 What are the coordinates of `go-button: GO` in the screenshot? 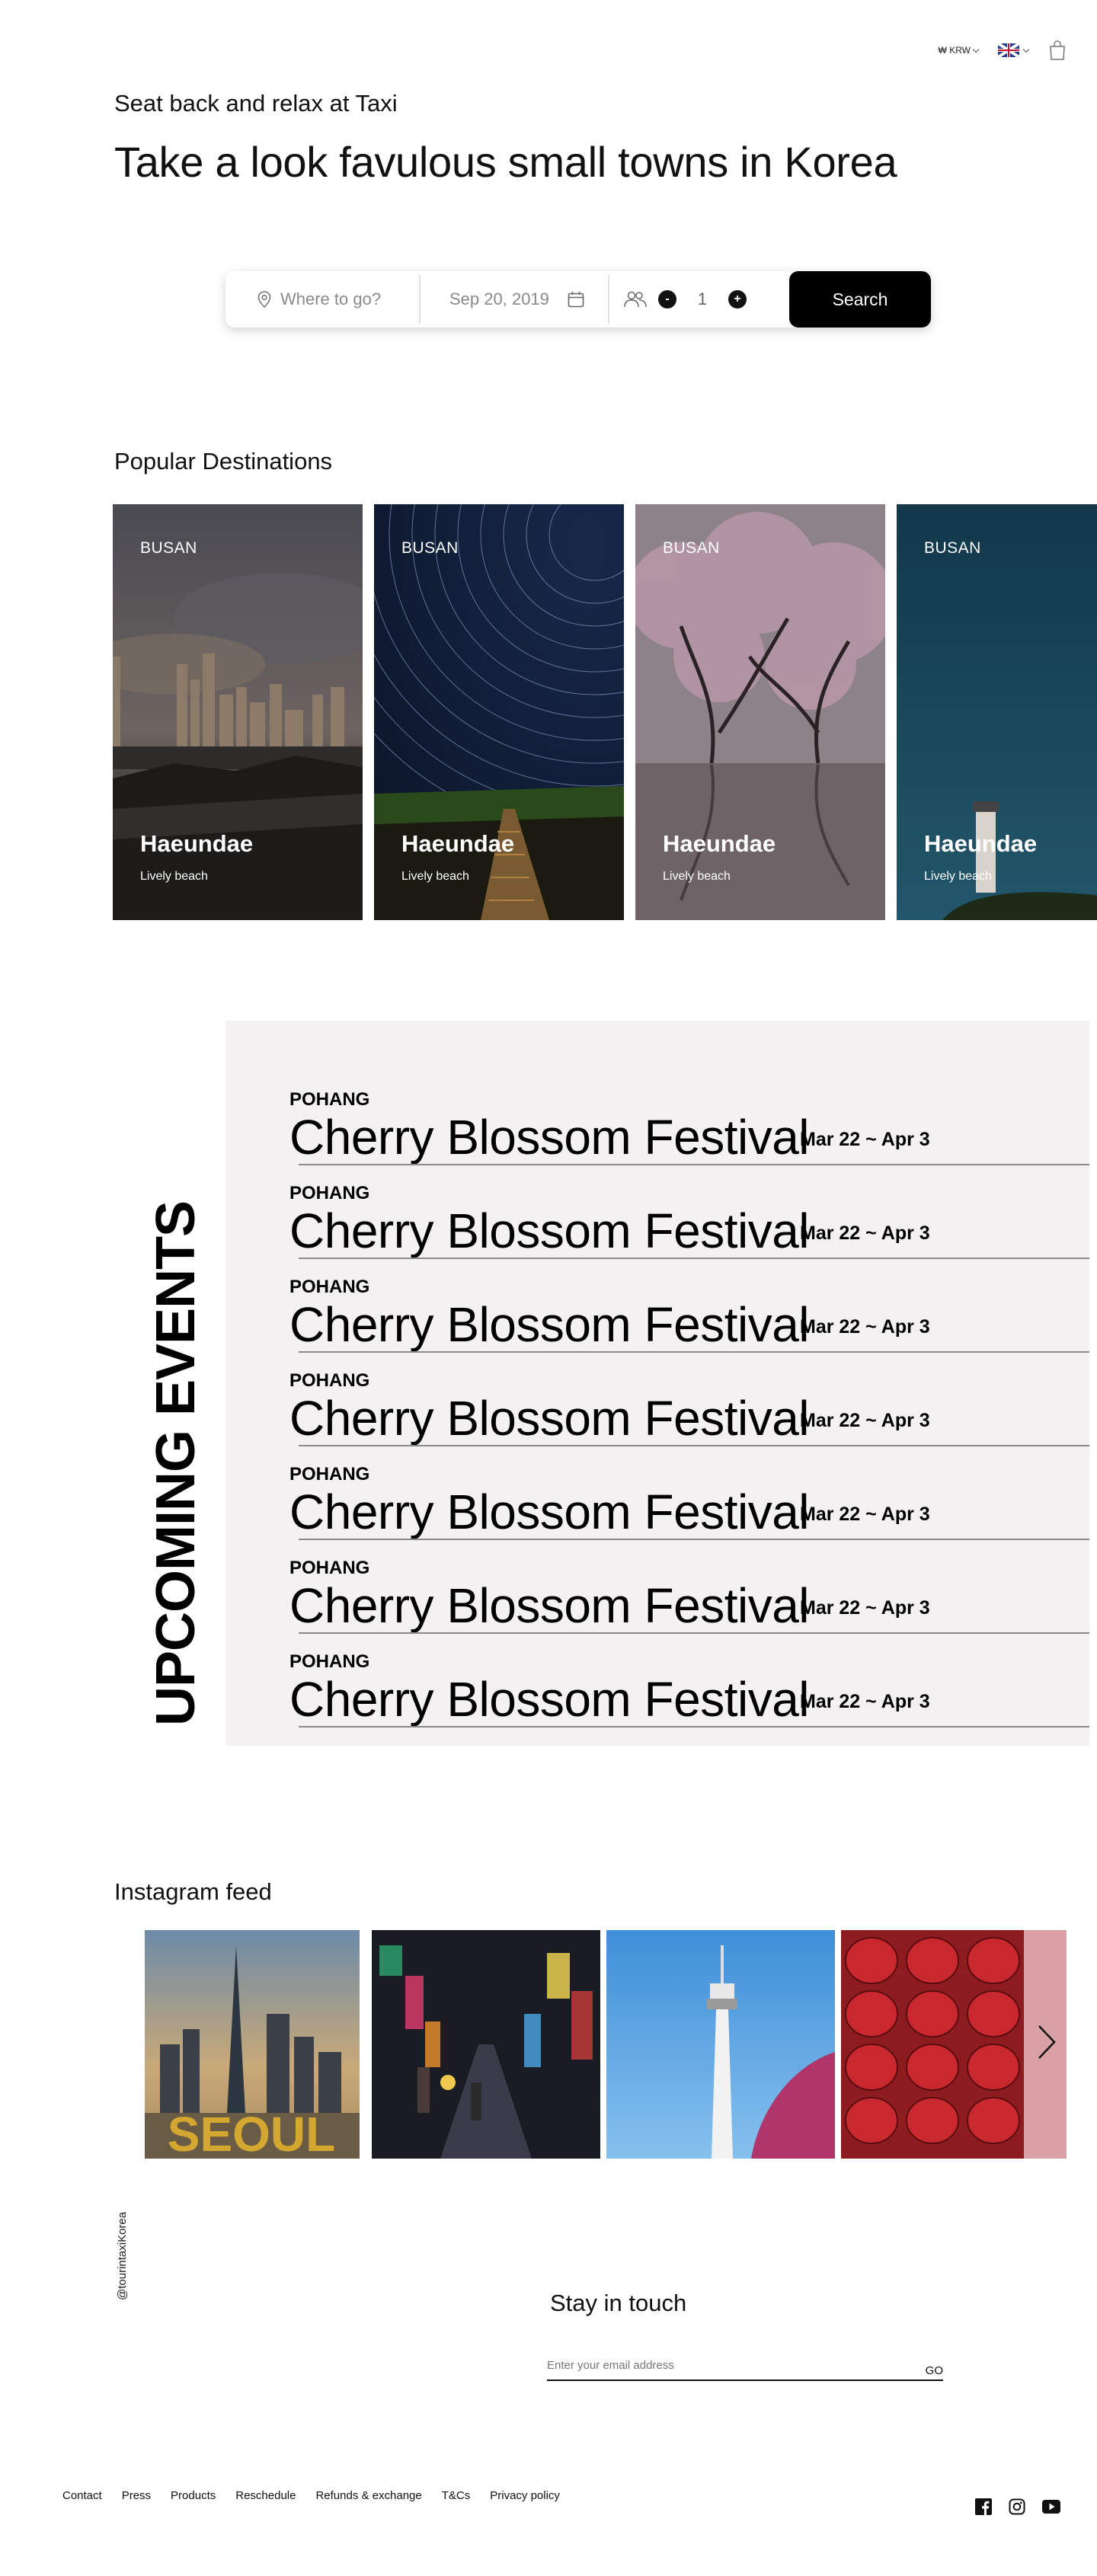 It's located at (934, 2370).